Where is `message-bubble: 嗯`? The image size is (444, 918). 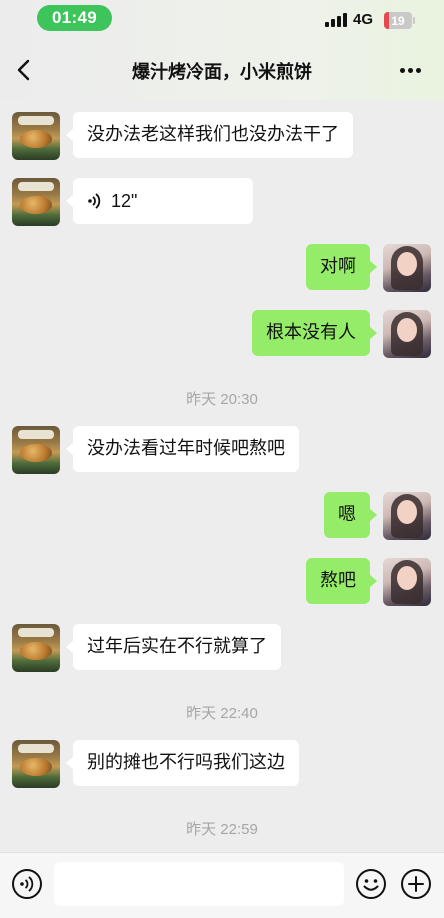 message-bubble: 嗯 is located at coordinates (350, 515).